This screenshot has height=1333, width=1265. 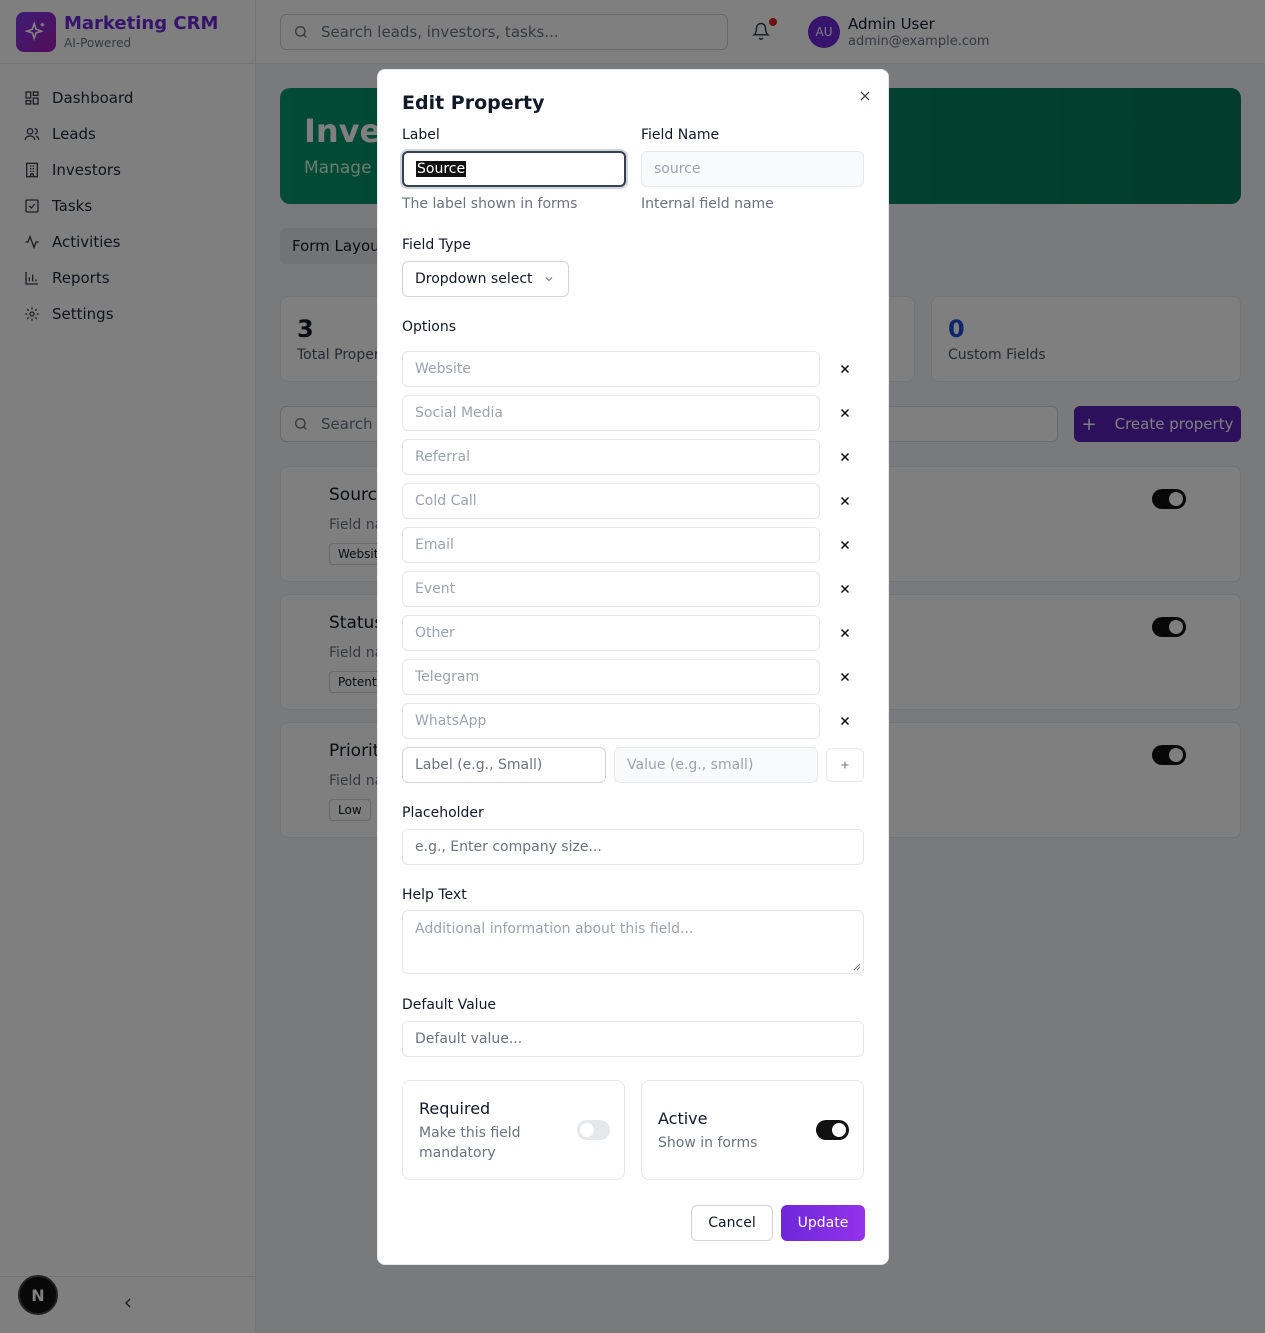 I want to click on option-row: WhatsApp, so click(x=633, y=721).